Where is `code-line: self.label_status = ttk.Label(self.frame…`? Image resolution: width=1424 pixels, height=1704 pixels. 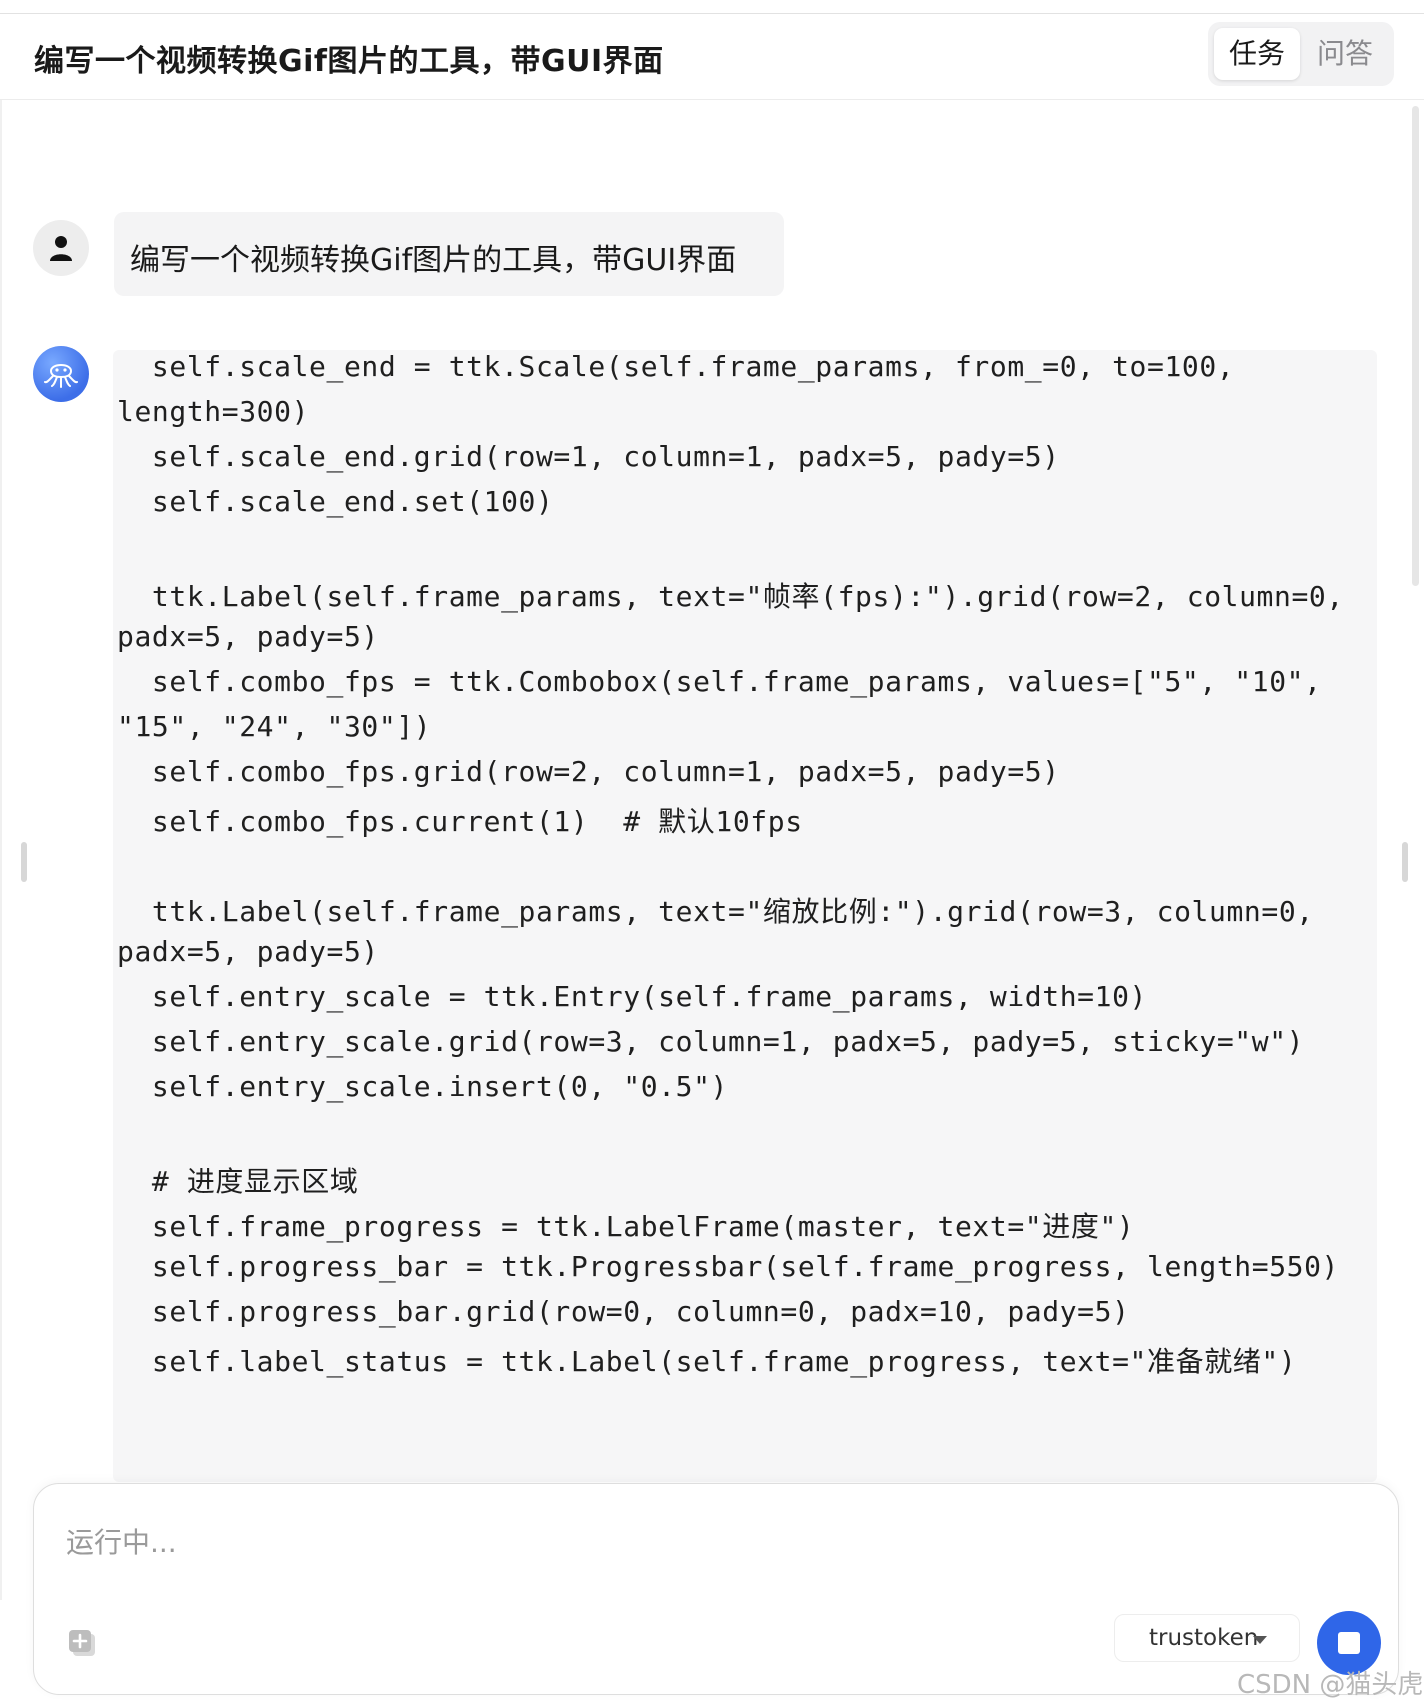 code-line: self.label_status = ttk.Label(self.frame… is located at coordinates (707, 1361).